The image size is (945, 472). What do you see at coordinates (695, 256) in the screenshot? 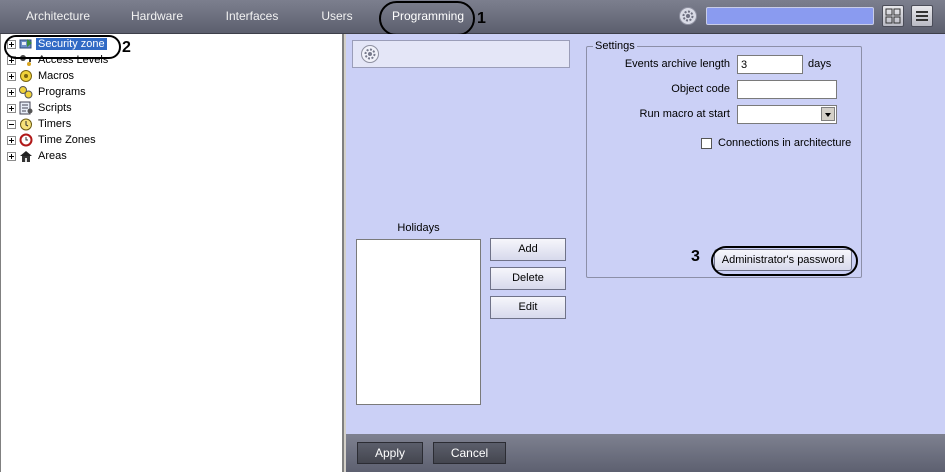
I see `callout-number-3: 3` at bounding box center [695, 256].